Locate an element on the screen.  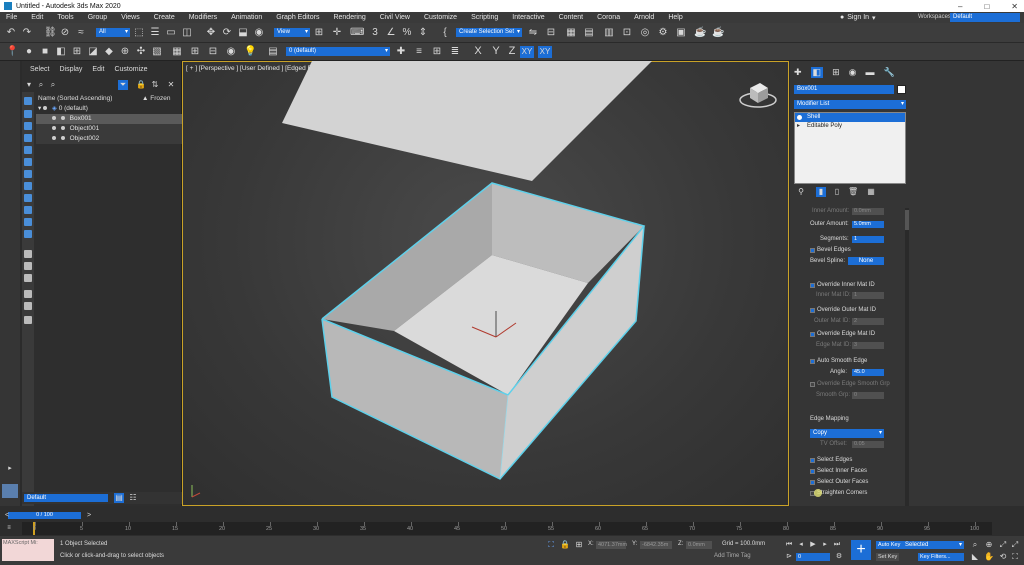
axis-y-button: Y is located at coordinates (496, 51).